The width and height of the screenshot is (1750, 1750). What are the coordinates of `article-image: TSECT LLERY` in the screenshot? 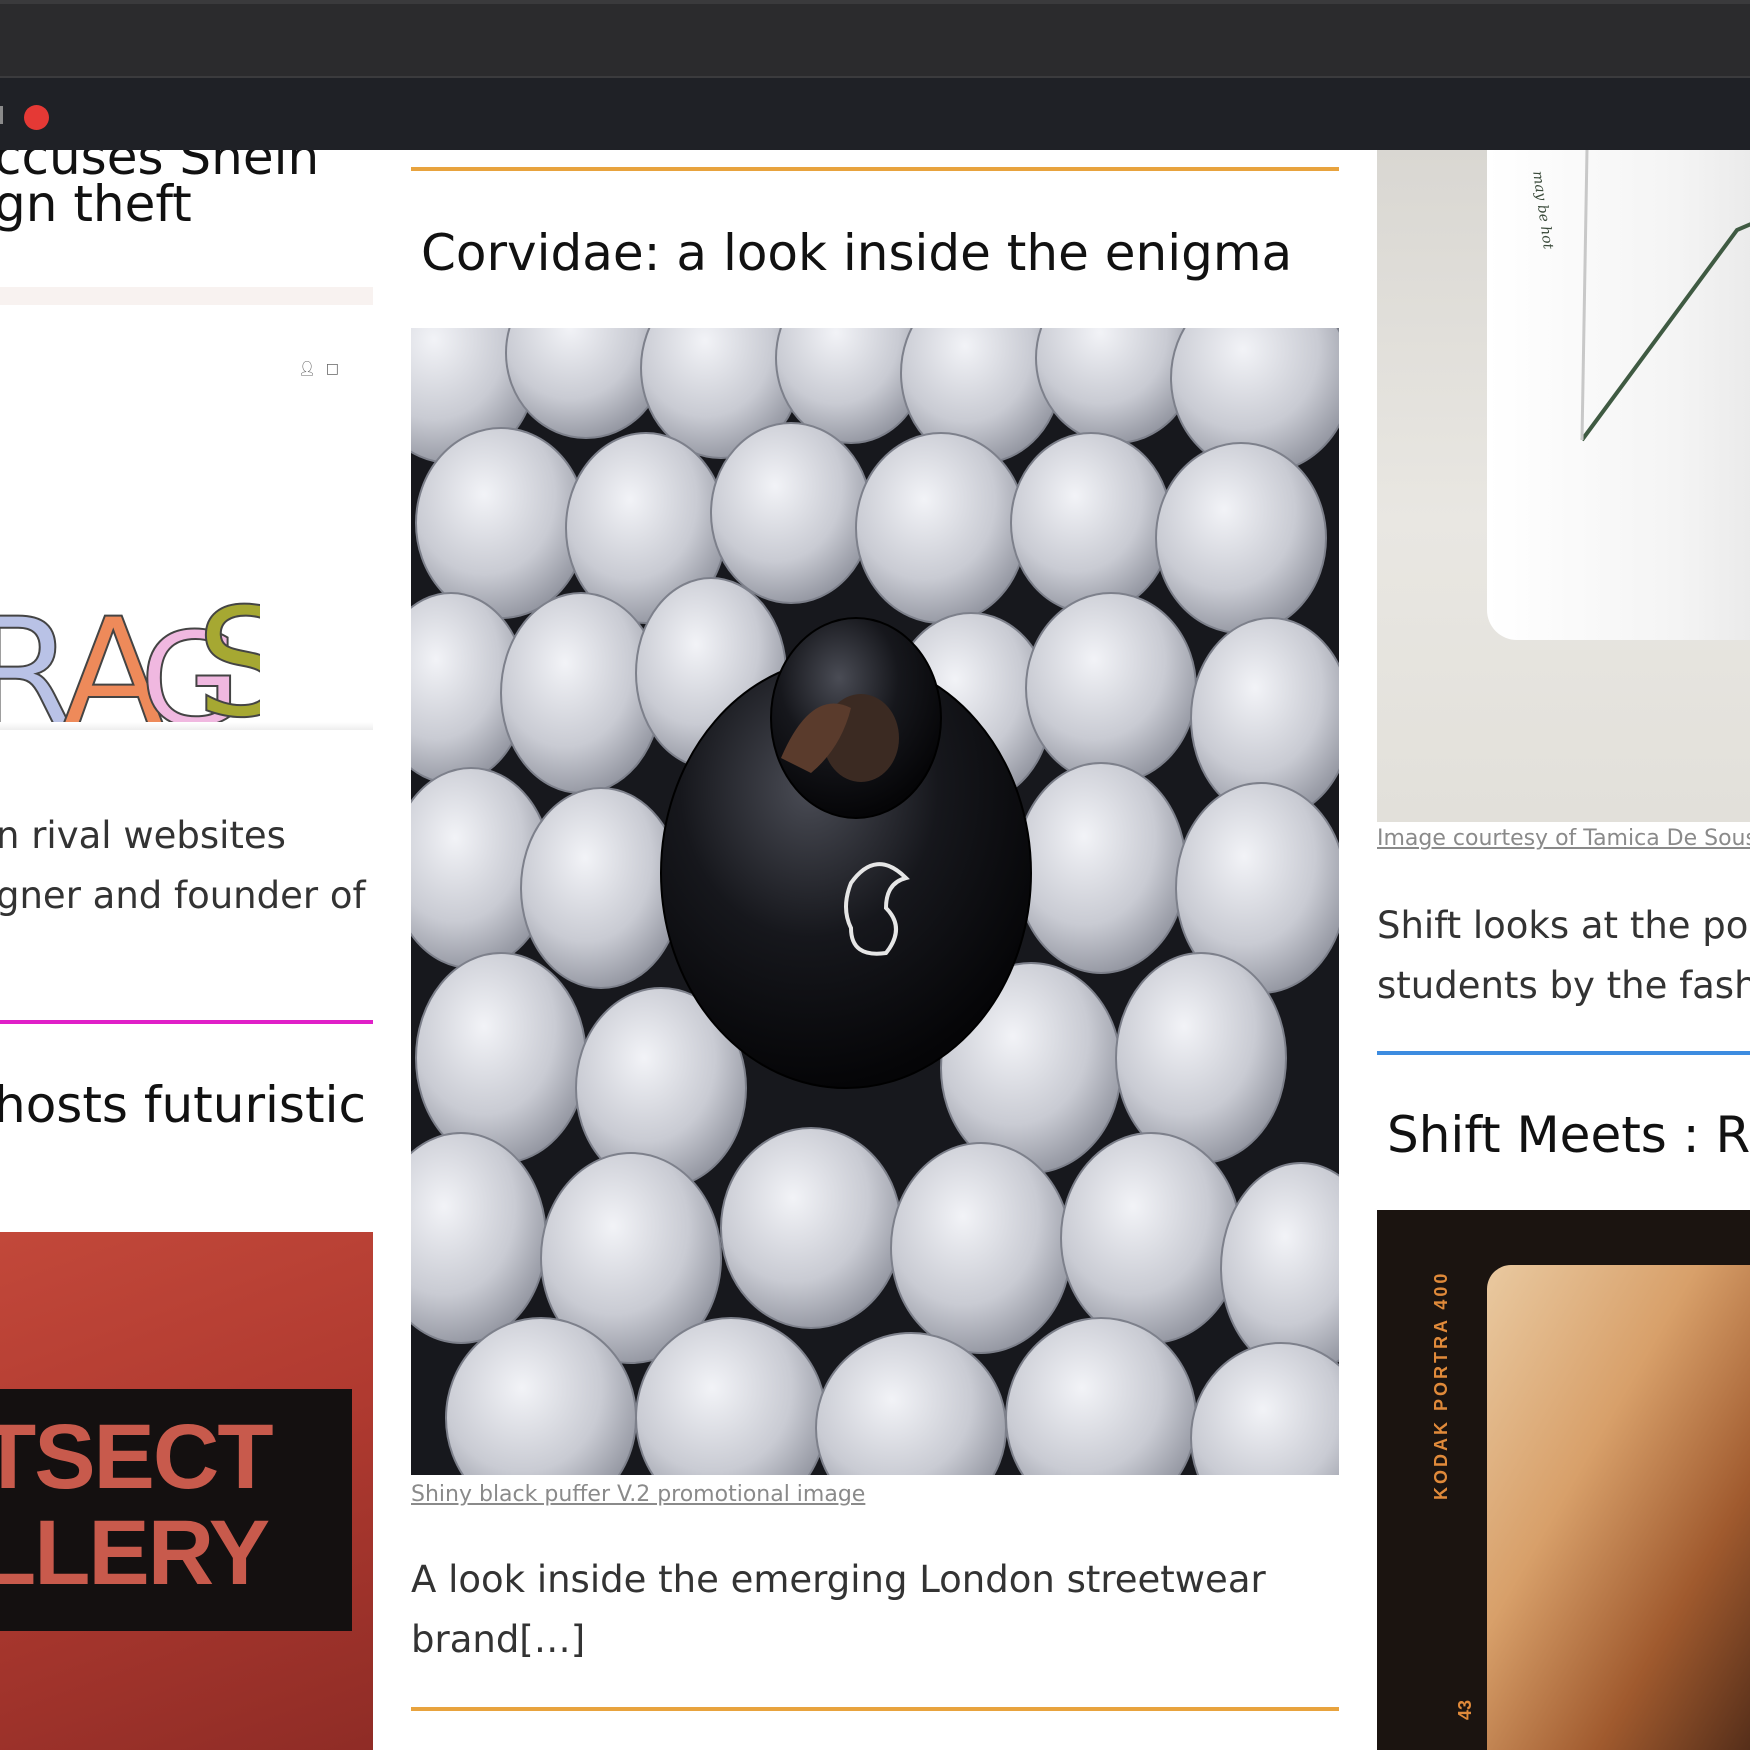 It's located at (186, 1491).